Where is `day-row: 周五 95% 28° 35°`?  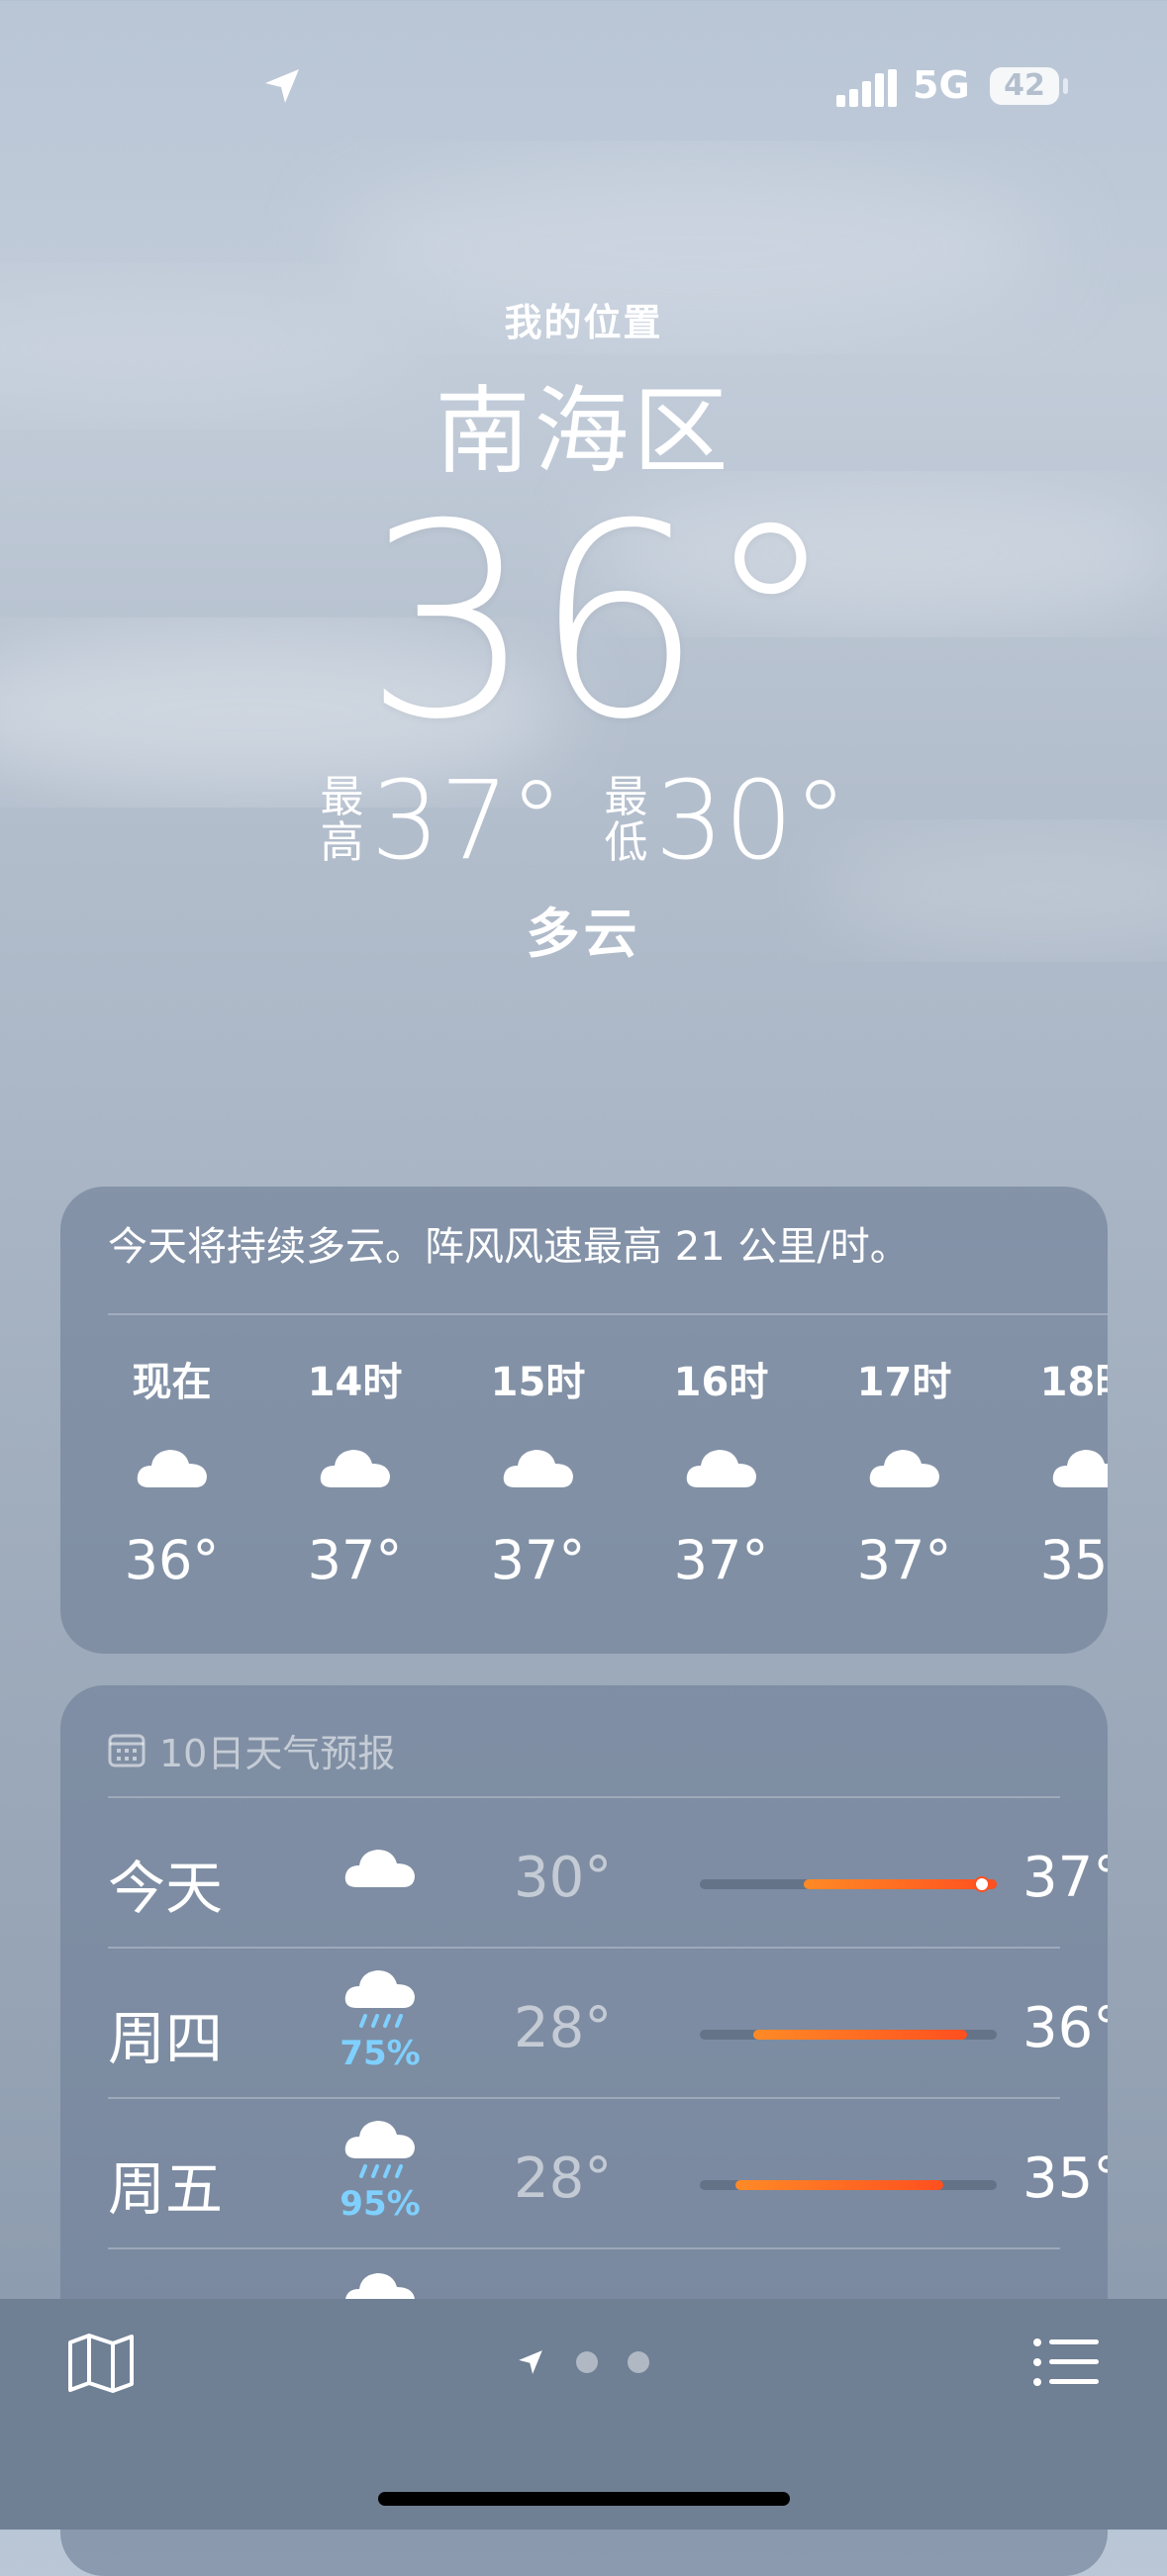
day-row: 周五 95% 28° 35° is located at coordinates (608, 2172).